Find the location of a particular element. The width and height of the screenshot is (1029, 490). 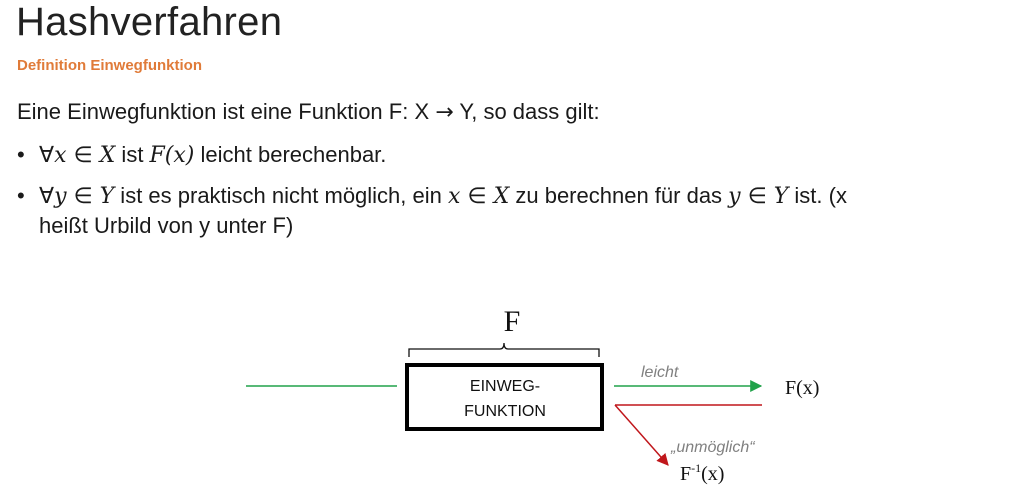

inverse-arrow is located at coordinates (641, 435).